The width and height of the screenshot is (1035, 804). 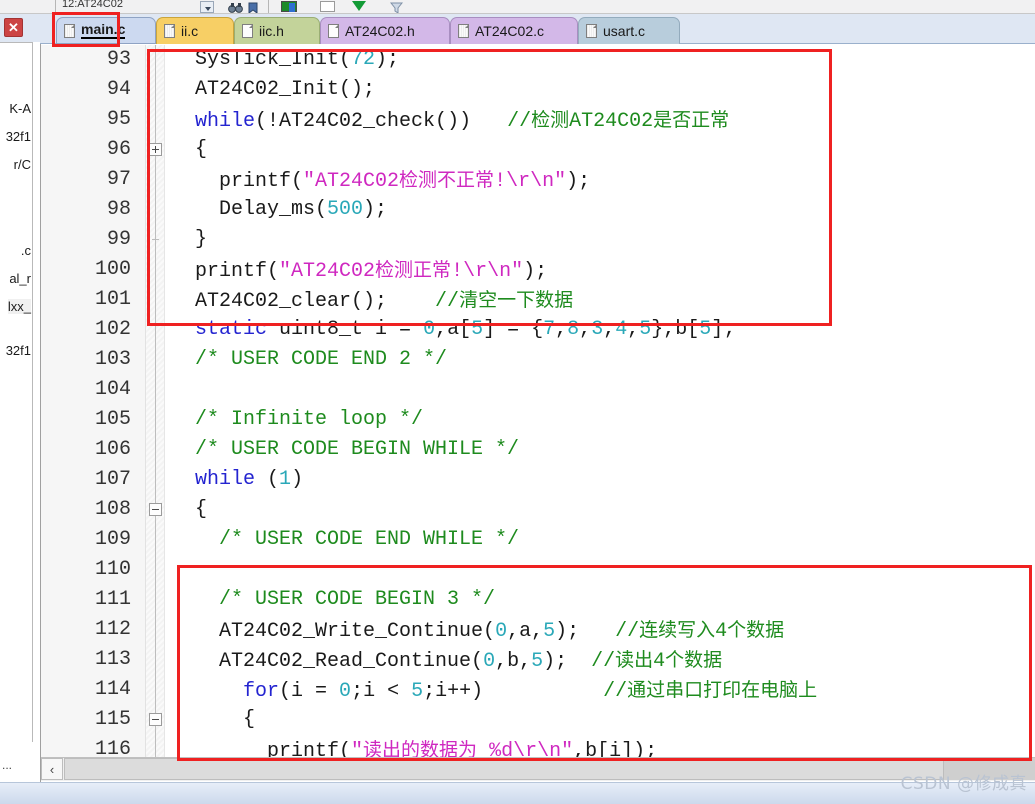 I want to click on code-line: 114 for(i = 0;i < 5;i++) //通过串口打印在电脑上, so click(x=538, y=690).